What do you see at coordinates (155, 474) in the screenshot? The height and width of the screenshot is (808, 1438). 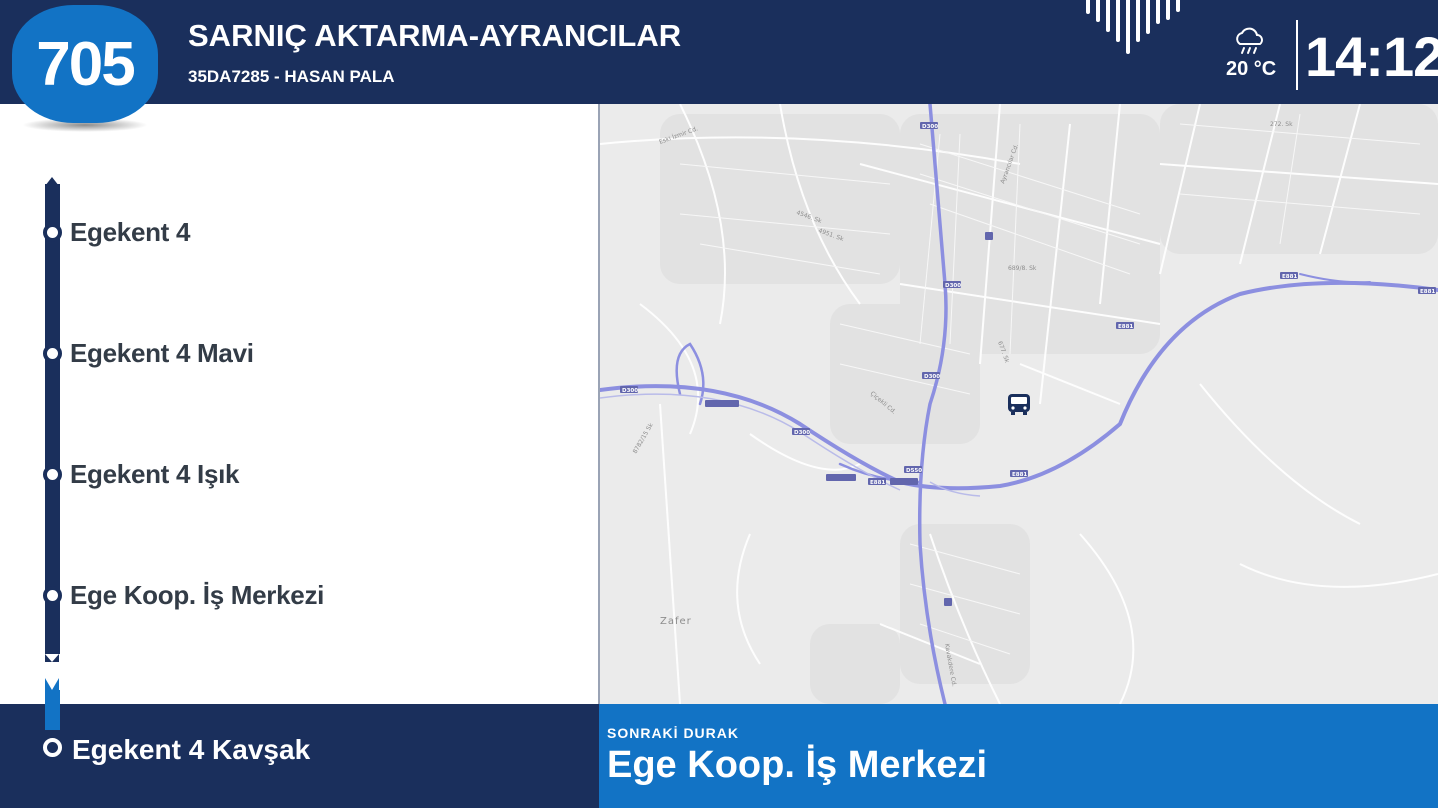 I see `stop-label: Egekent 4 Işık` at bounding box center [155, 474].